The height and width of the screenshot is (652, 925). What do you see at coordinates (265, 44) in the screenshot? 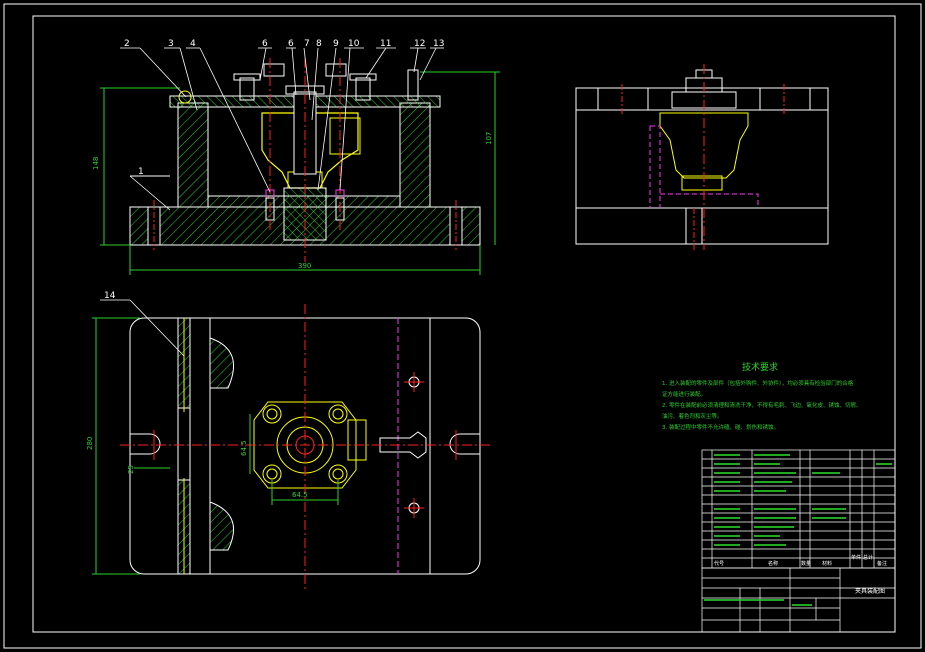
I see `part-label-6a: 6` at bounding box center [265, 44].